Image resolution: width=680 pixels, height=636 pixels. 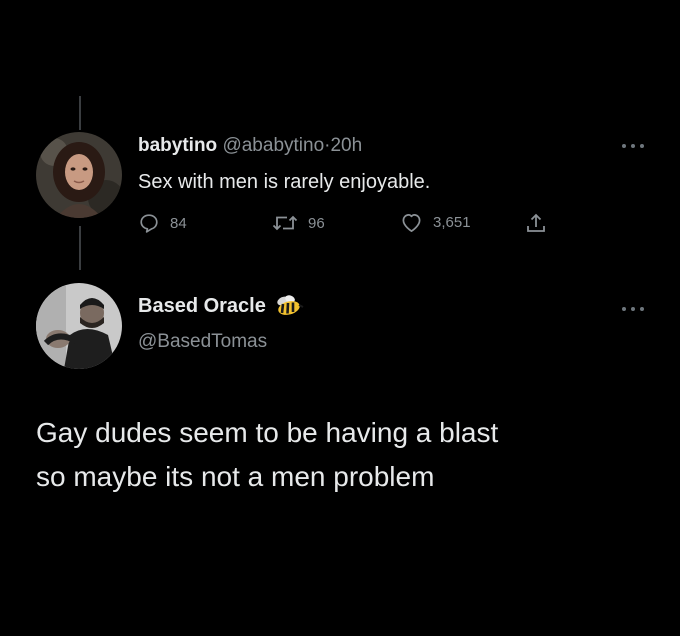 I want to click on share-icon, so click(x=536, y=222).